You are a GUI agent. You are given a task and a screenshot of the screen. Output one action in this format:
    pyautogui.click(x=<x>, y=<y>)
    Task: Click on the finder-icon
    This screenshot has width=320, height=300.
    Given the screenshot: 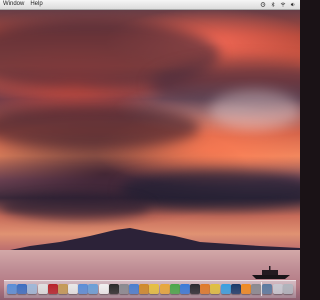 What is the action you would take?
    pyautogui.click(x=12, y=289)
    